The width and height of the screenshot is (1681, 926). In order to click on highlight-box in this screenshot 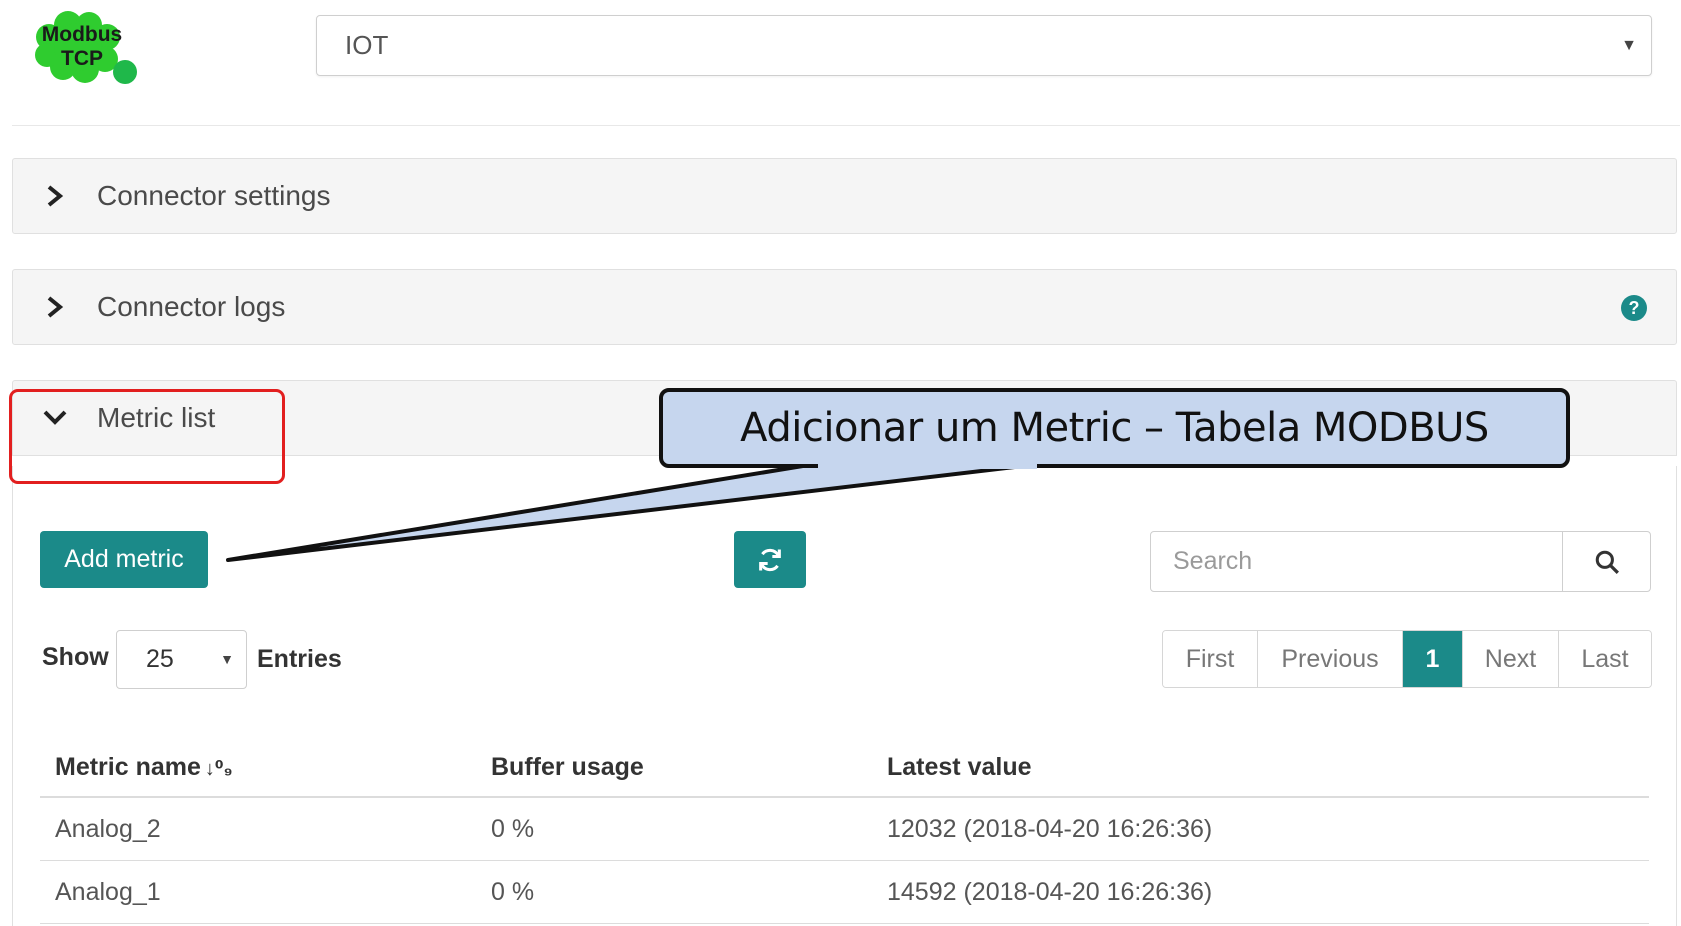, I will do `click(147, 436)`.